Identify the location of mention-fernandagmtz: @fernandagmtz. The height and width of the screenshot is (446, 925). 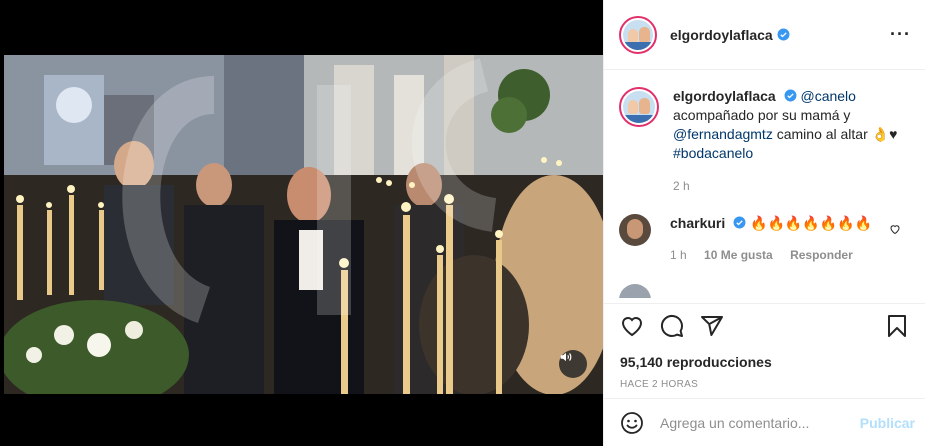
(723, 134).